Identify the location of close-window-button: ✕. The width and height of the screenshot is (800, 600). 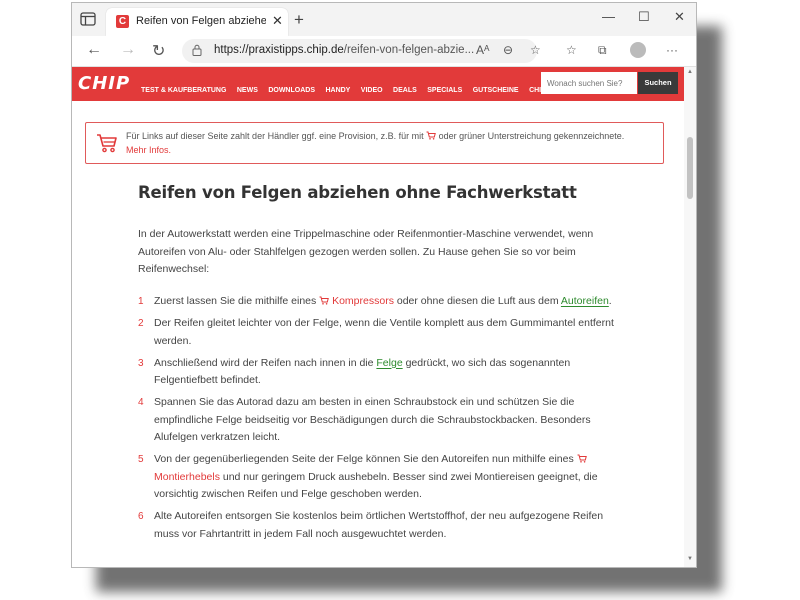
(679, 17).